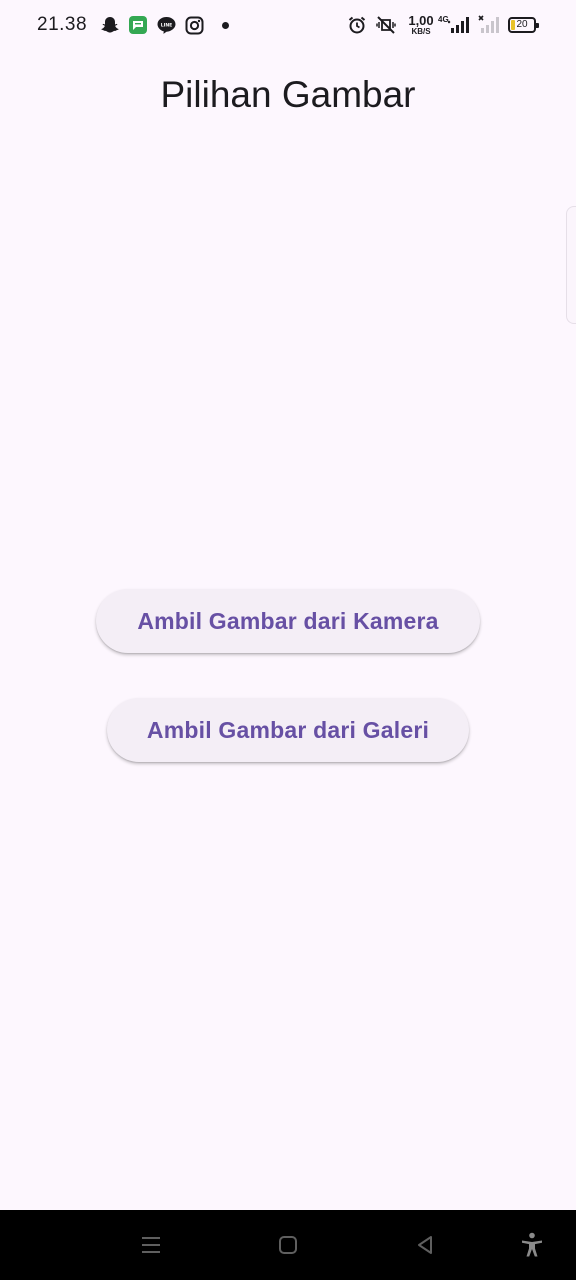 Image resolution: width=576 pixels, height=1280 pixels. What do you see at coordinates (138, 25) in the screenshot?
I see `messages-icon` at bounding box center [138, 25].